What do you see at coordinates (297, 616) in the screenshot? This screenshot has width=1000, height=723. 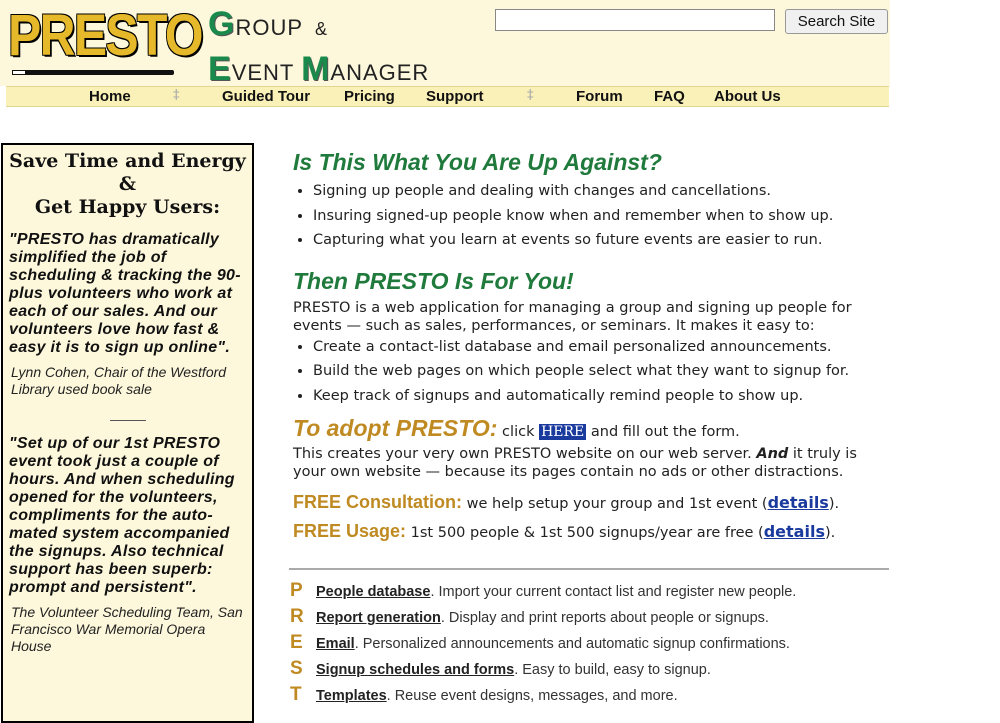 I see `feature-letter: R` at bounding box center [297, 616].